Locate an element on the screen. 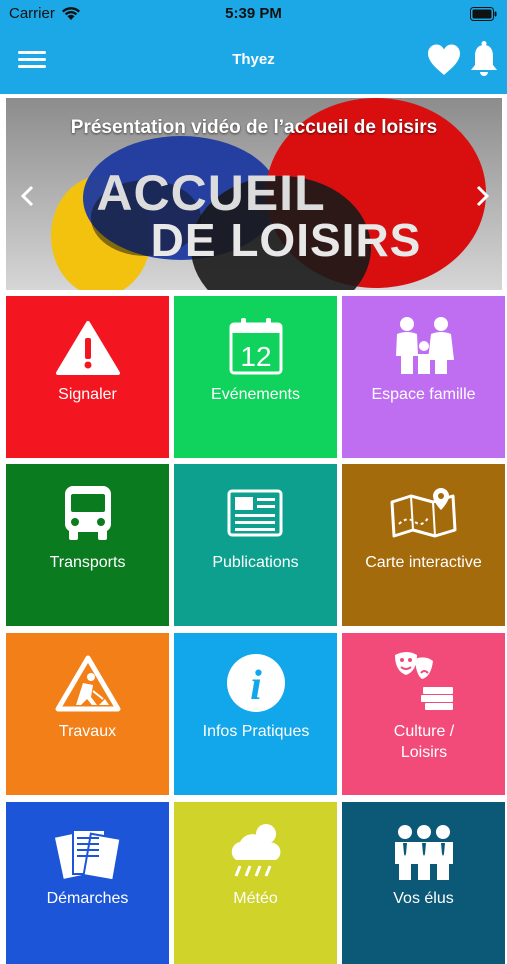 Image resolution: width=507 pixels, height=964 pixels. tile-signaler: Signaler is located at coordinates (87, 377).